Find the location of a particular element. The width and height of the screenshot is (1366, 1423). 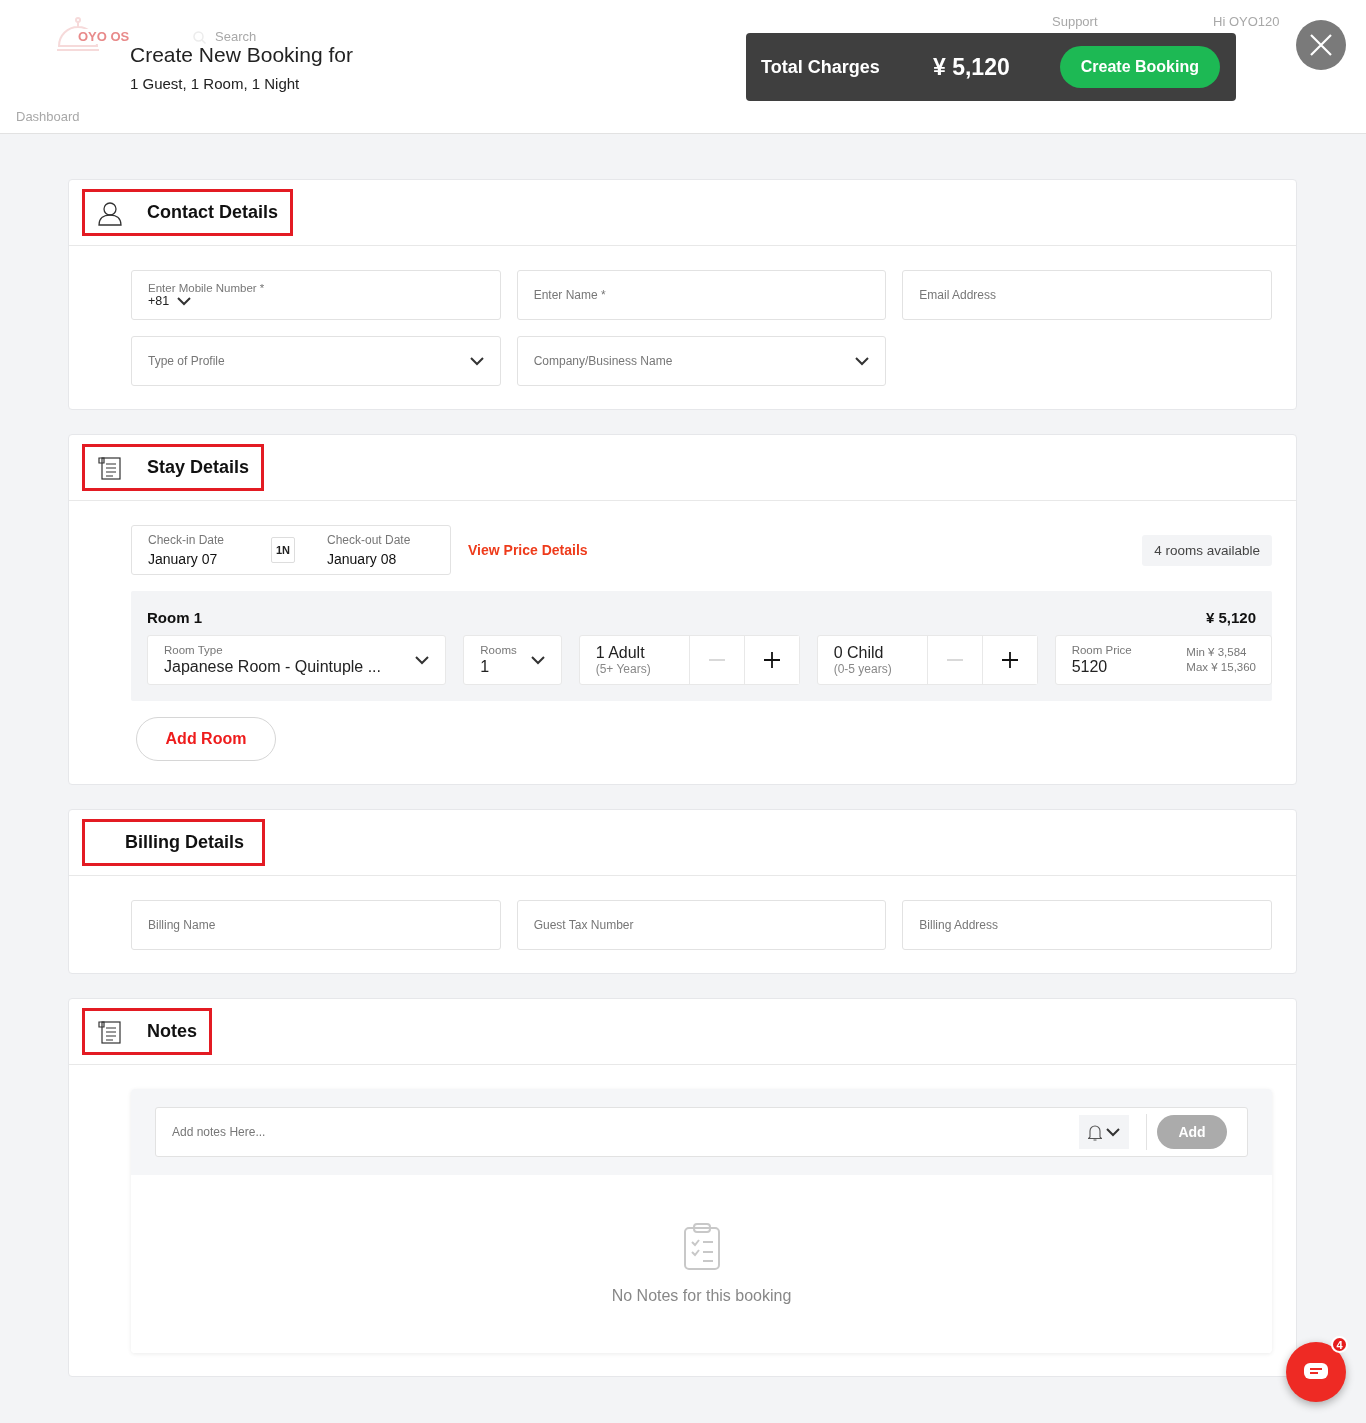

add-room-button: Add Room is located at coordinates (206, 739).